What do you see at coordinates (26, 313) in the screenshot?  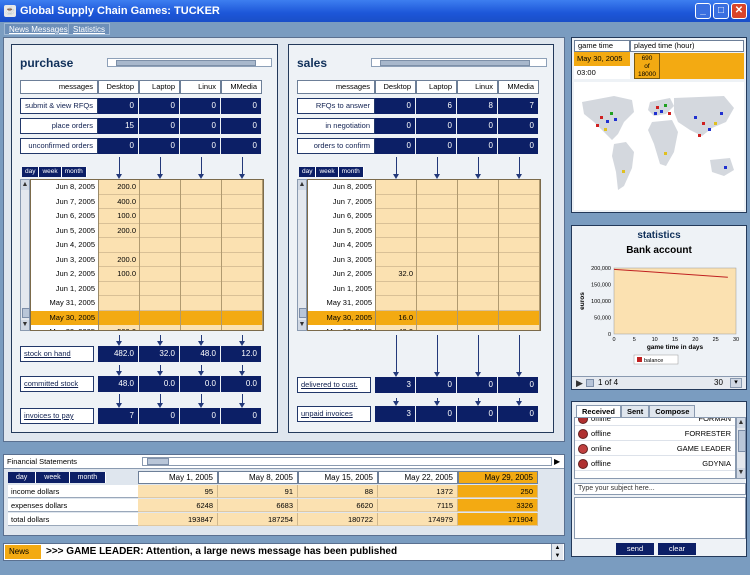 I see `purchase-scroll-thumb` at bounding box center [26, 313].